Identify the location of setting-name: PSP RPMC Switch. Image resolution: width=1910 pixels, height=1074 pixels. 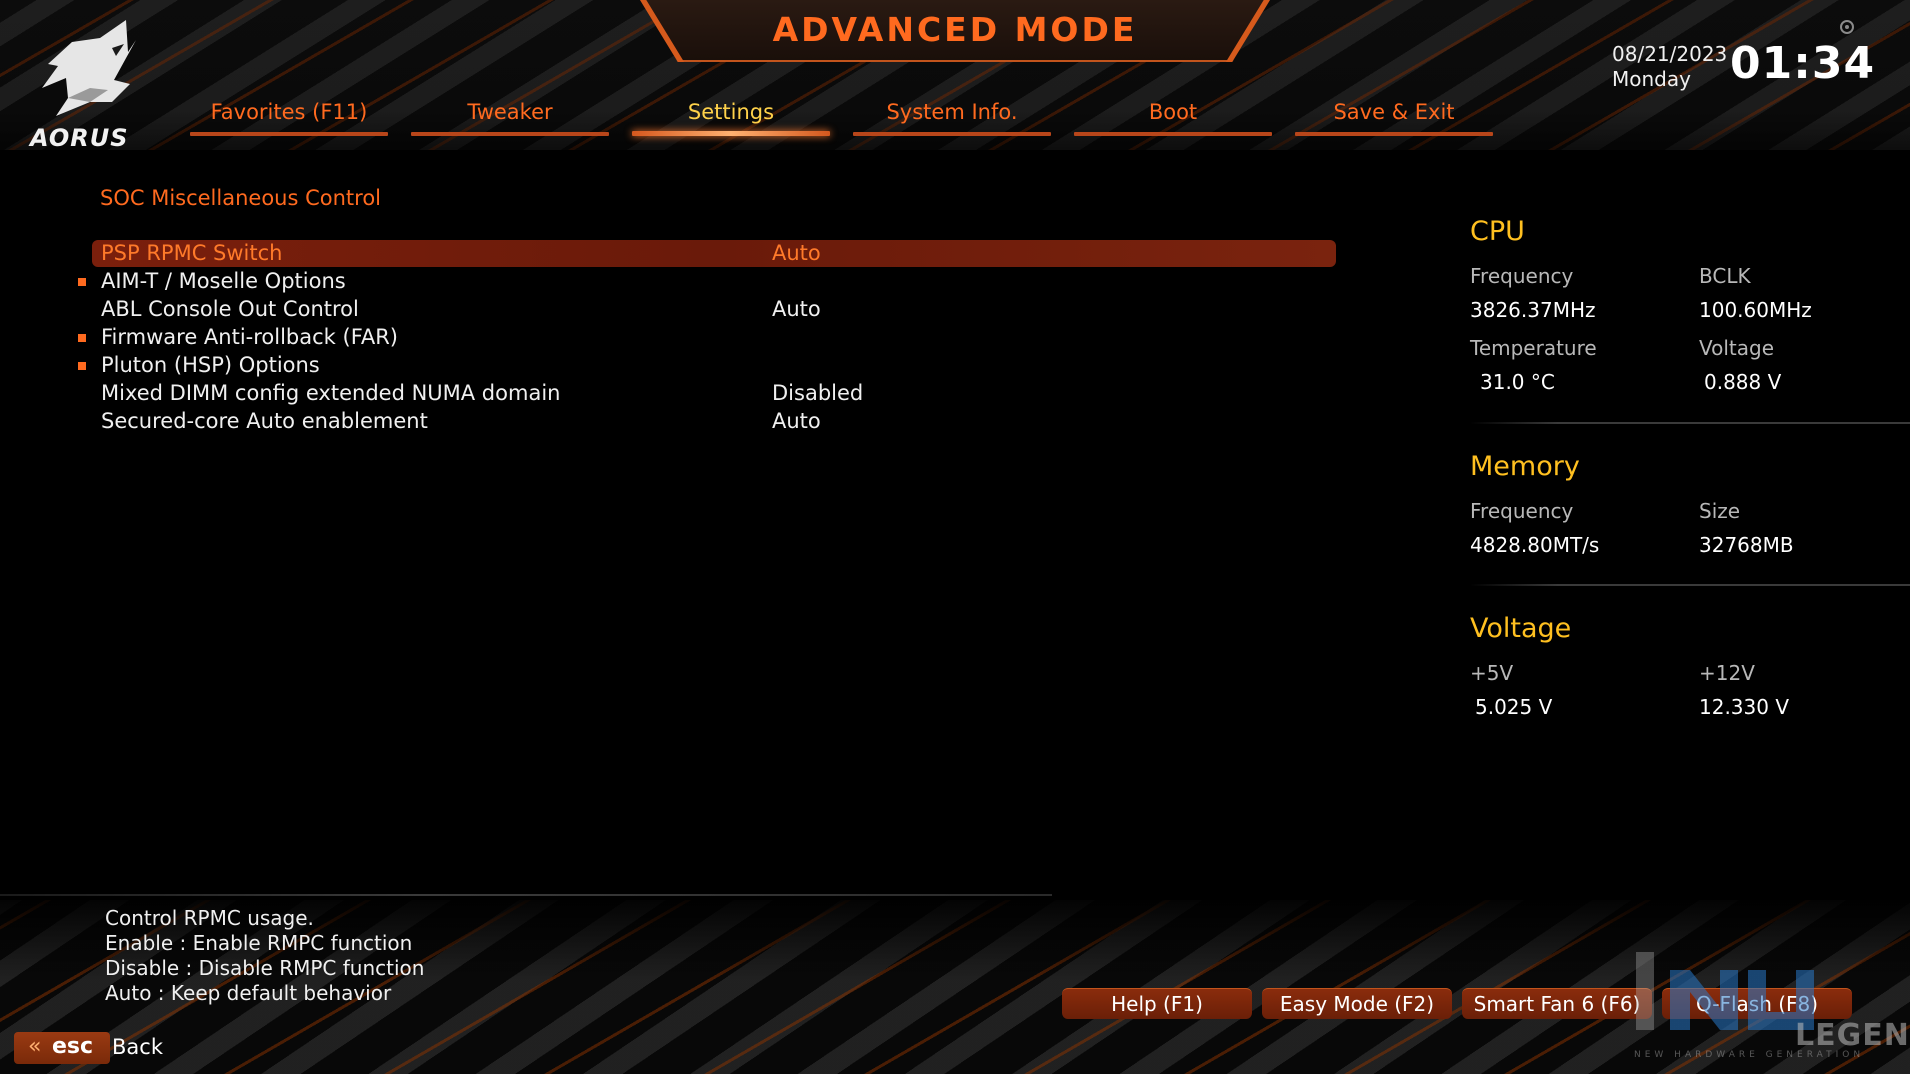
(192, 253).